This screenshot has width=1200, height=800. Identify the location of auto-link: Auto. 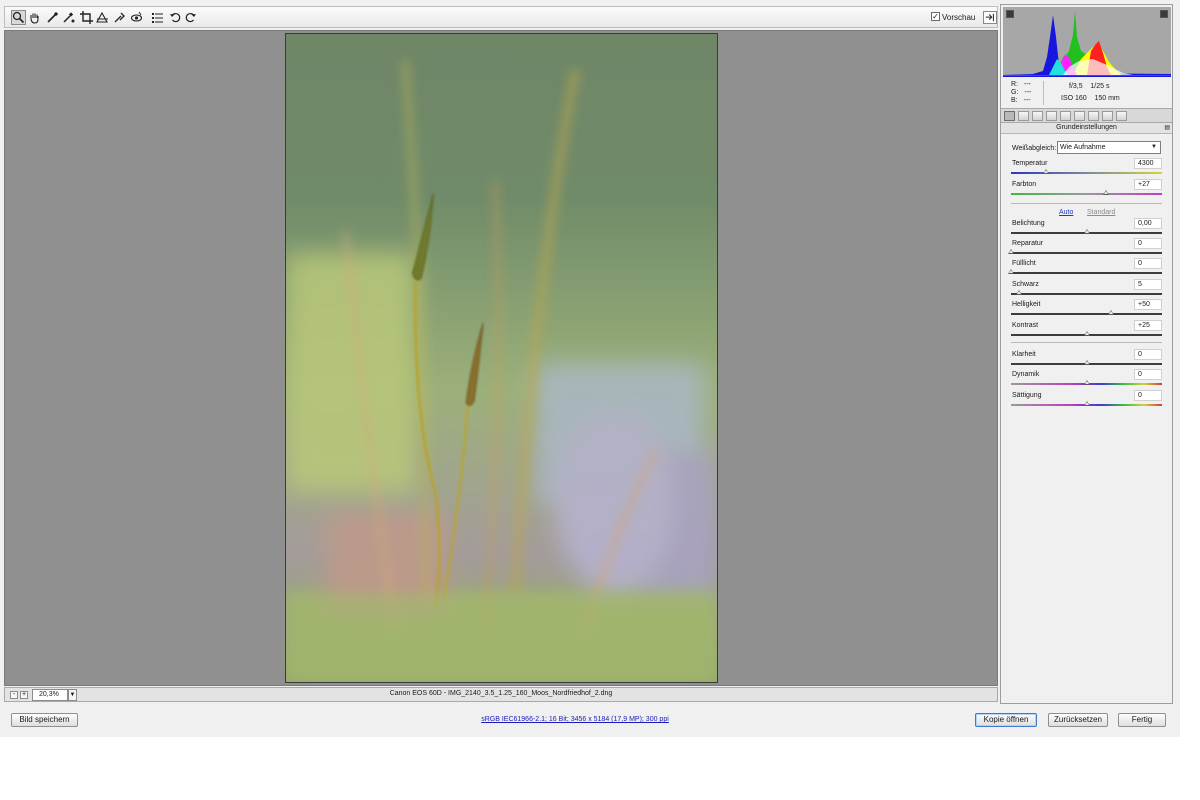
(1066, 212).